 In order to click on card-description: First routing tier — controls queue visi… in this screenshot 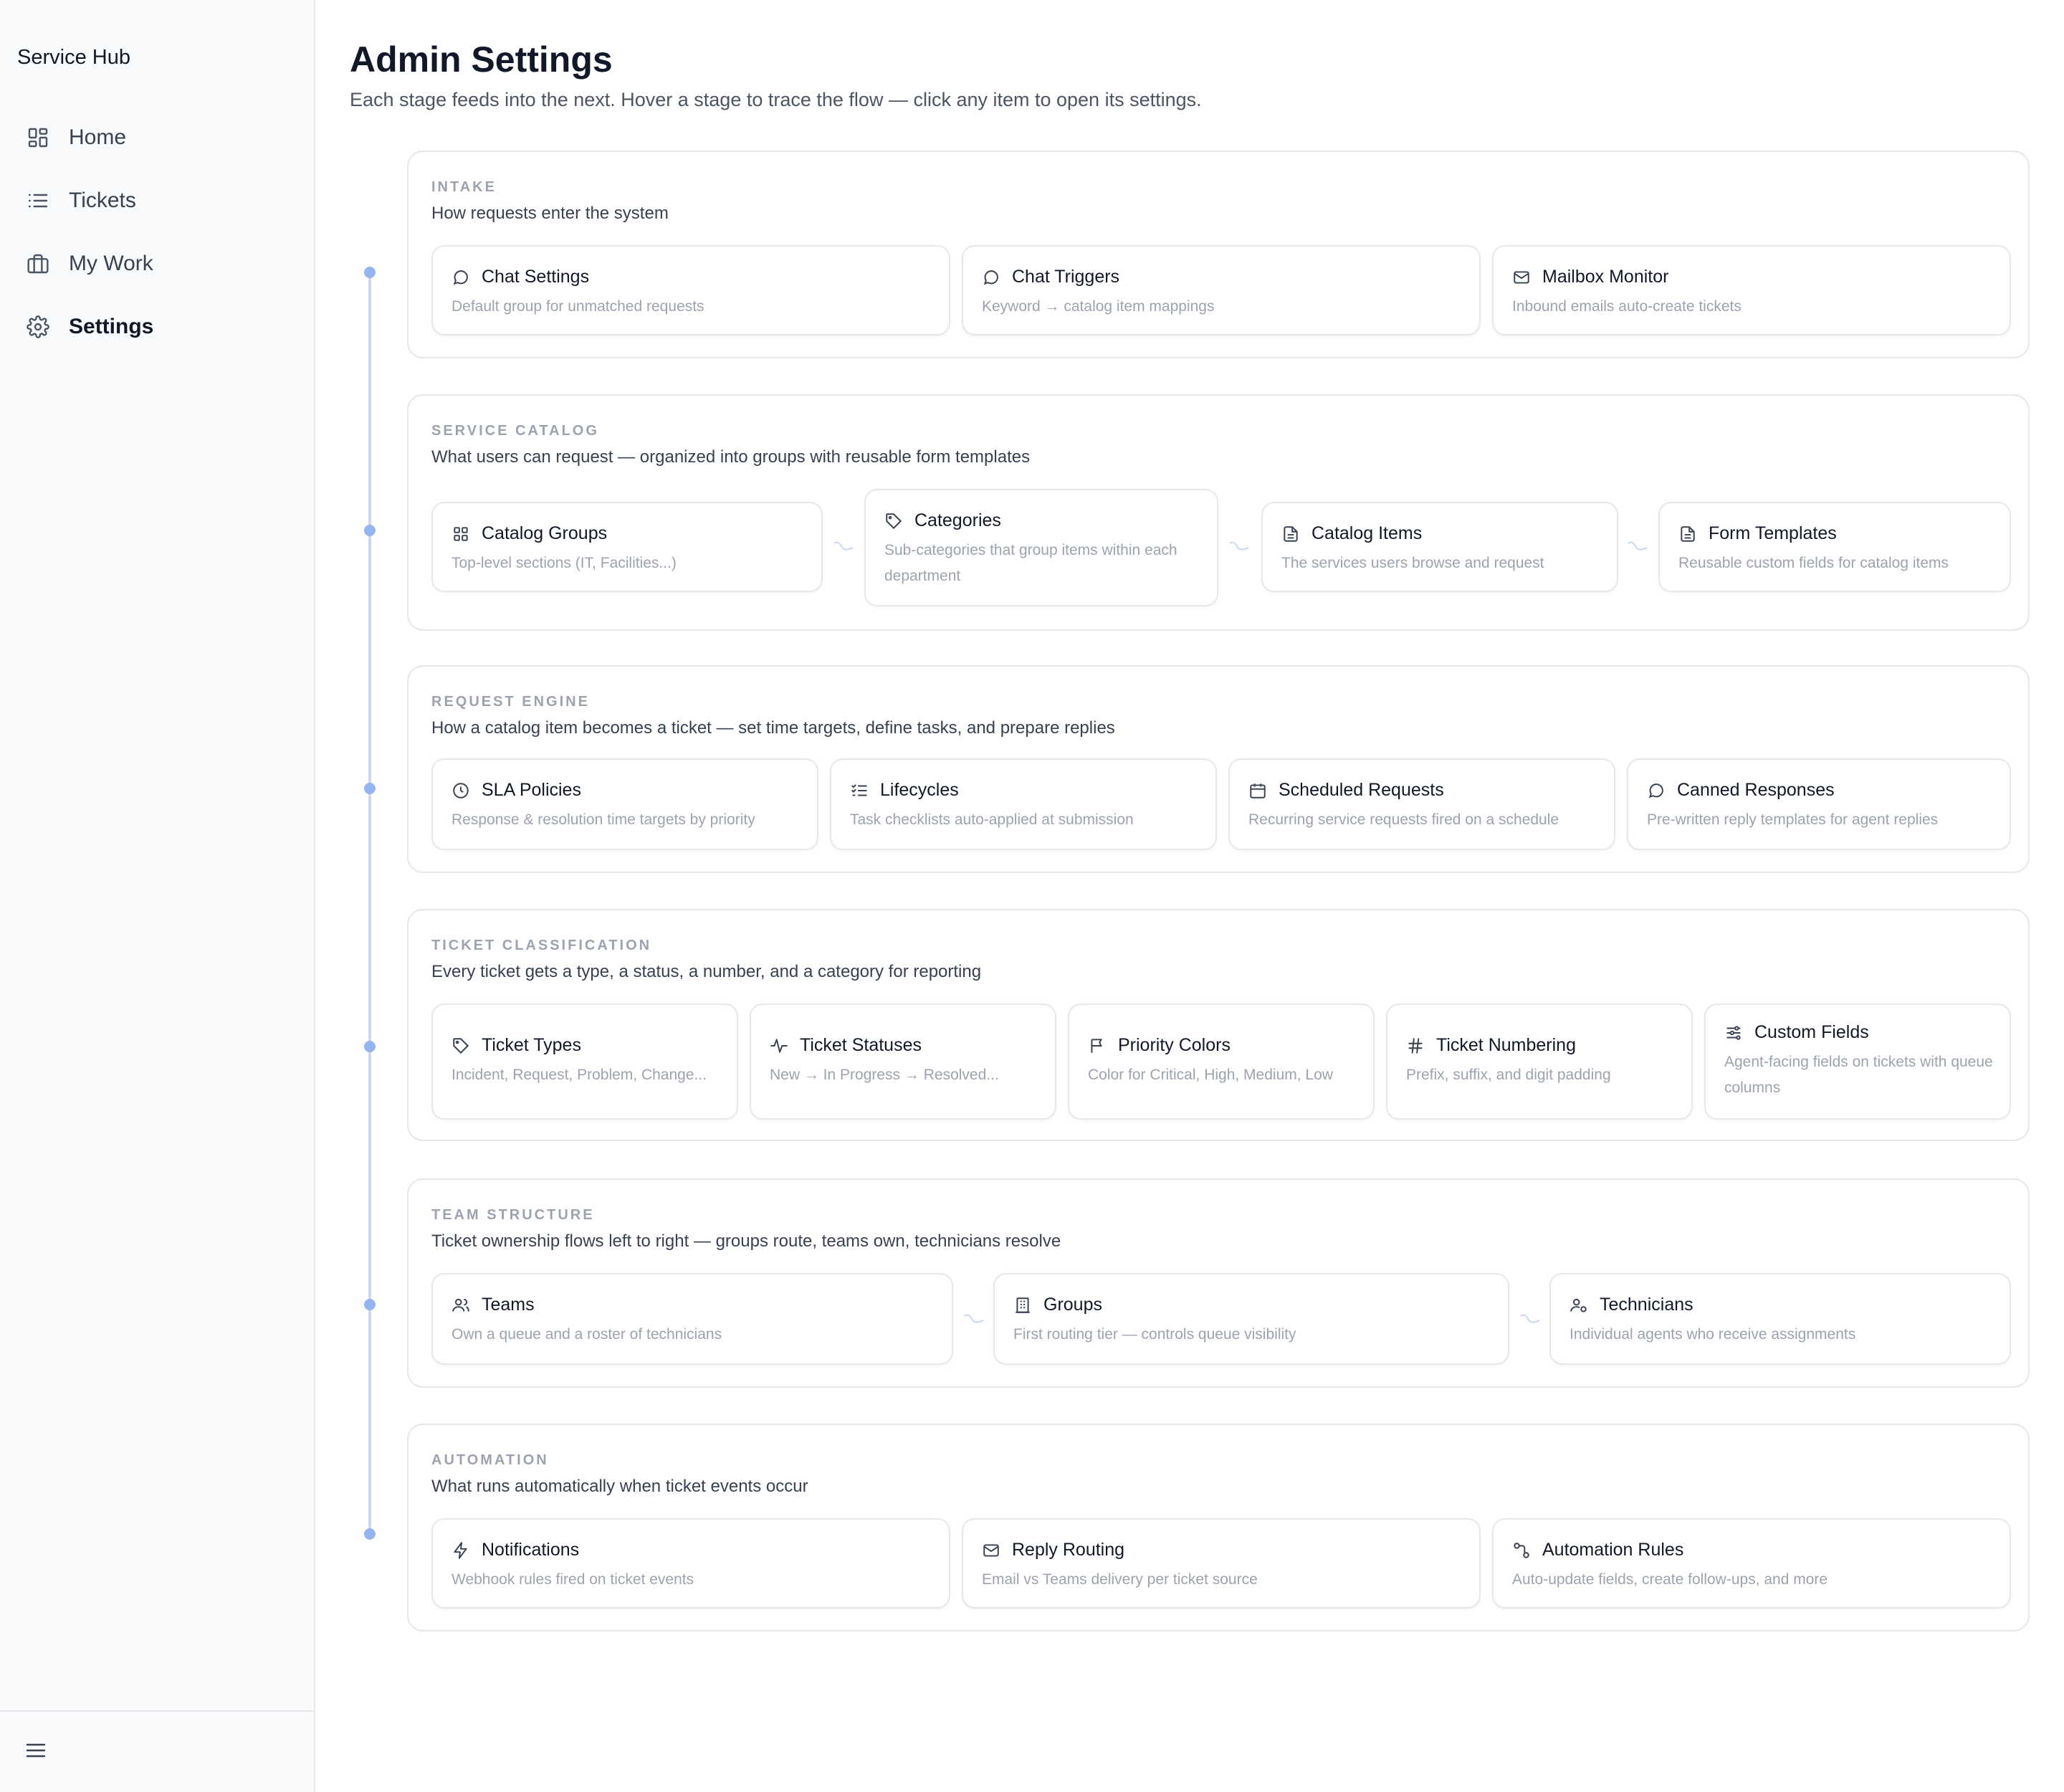, I will do `click(1154, 1334)`.